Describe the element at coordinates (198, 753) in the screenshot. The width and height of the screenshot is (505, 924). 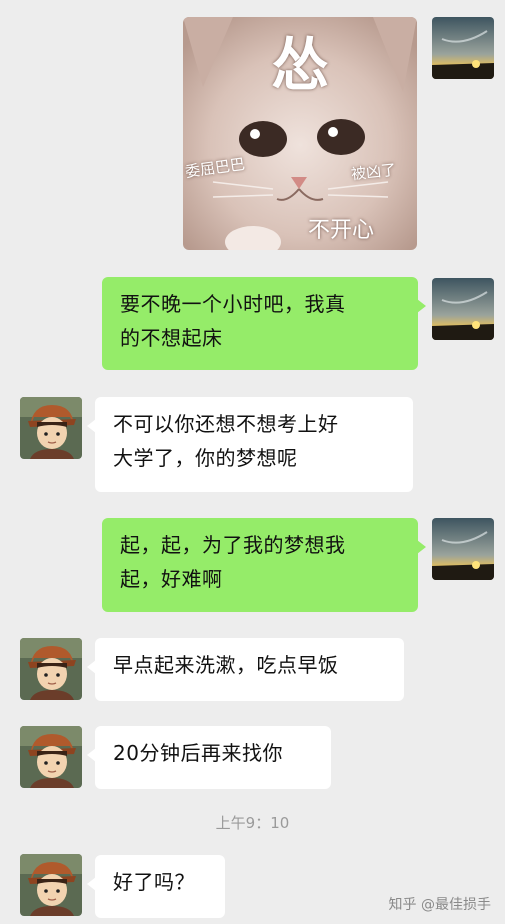
I see `message-line: 20分钟后再来找你` at that location.